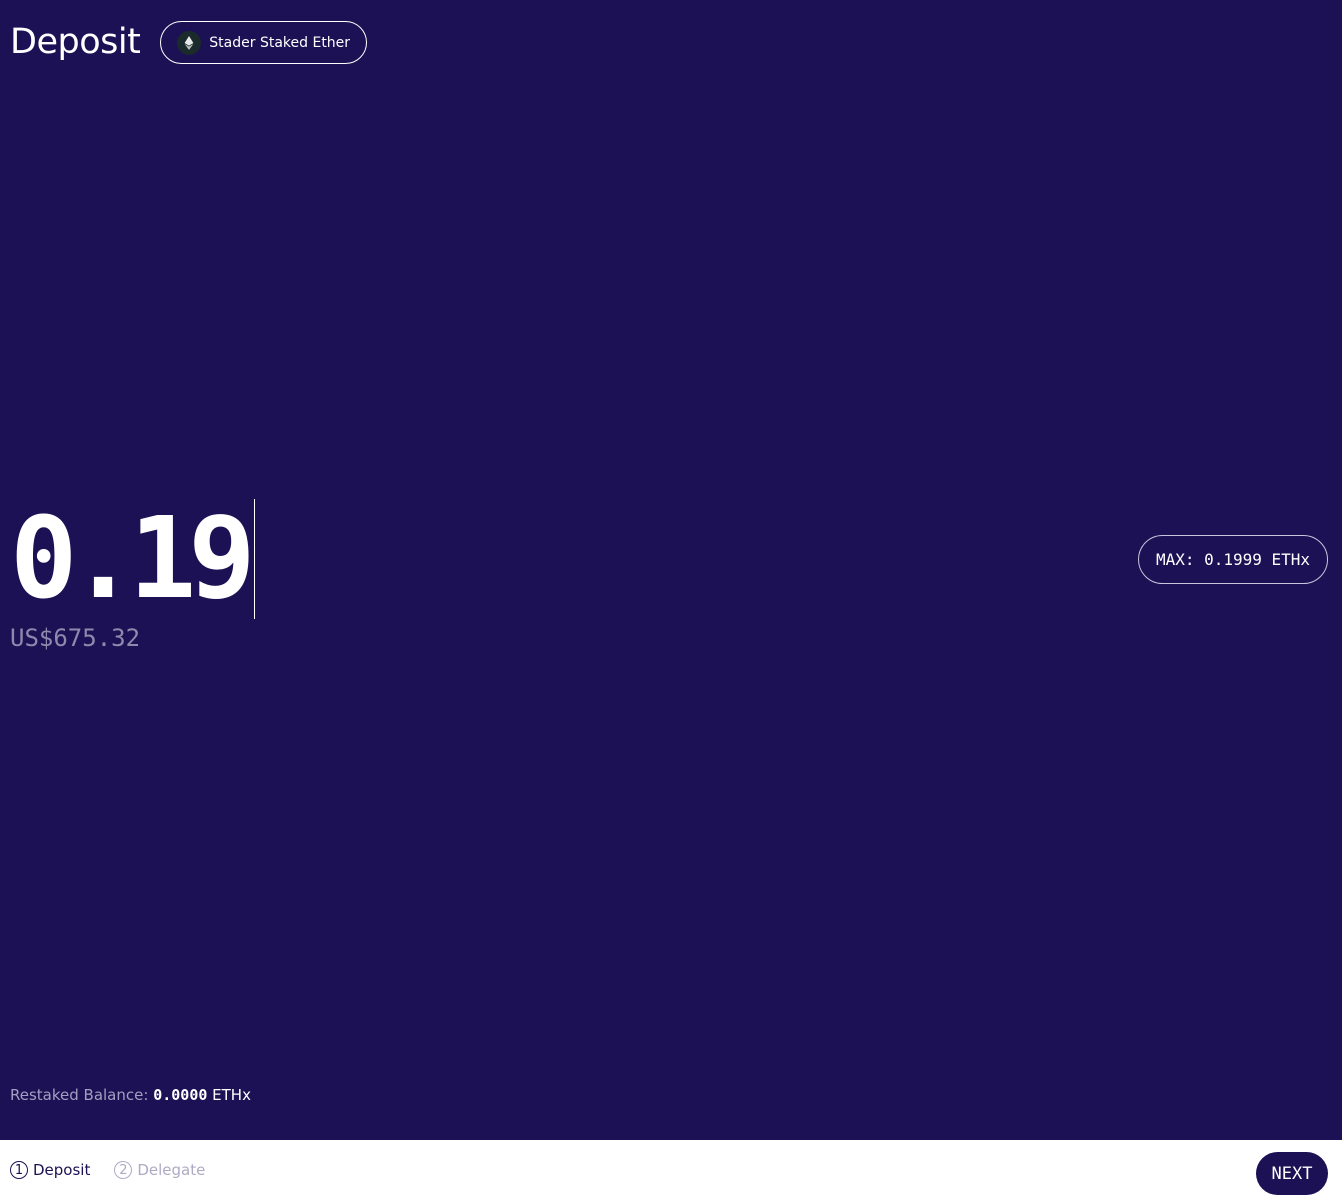  I want to click on restaked-balance-label: Restaked Balance:, so click(79, 1095).